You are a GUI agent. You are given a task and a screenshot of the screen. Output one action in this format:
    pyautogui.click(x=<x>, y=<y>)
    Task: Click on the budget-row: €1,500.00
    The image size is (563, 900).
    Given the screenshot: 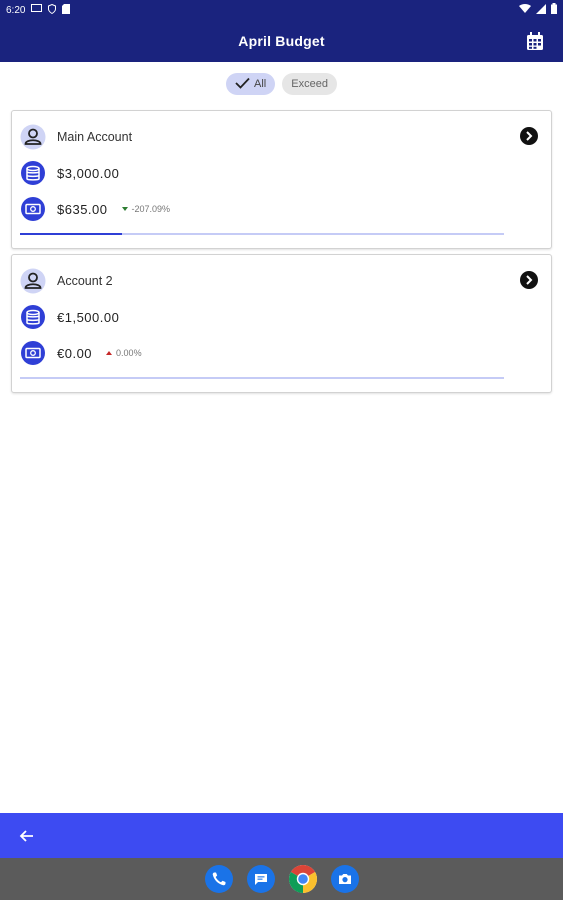 What is the action you would take?
    pyautogui.click(x=69, y=317)
    